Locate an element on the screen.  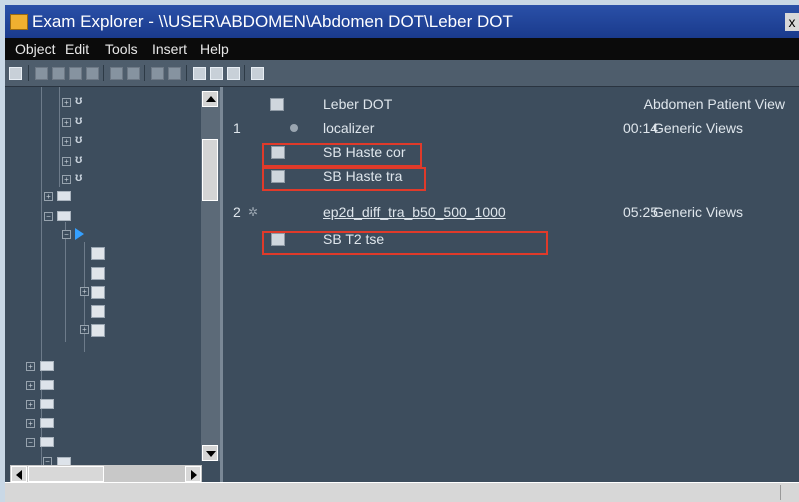
arrow-left-icon is located at coordinates (19, 475).